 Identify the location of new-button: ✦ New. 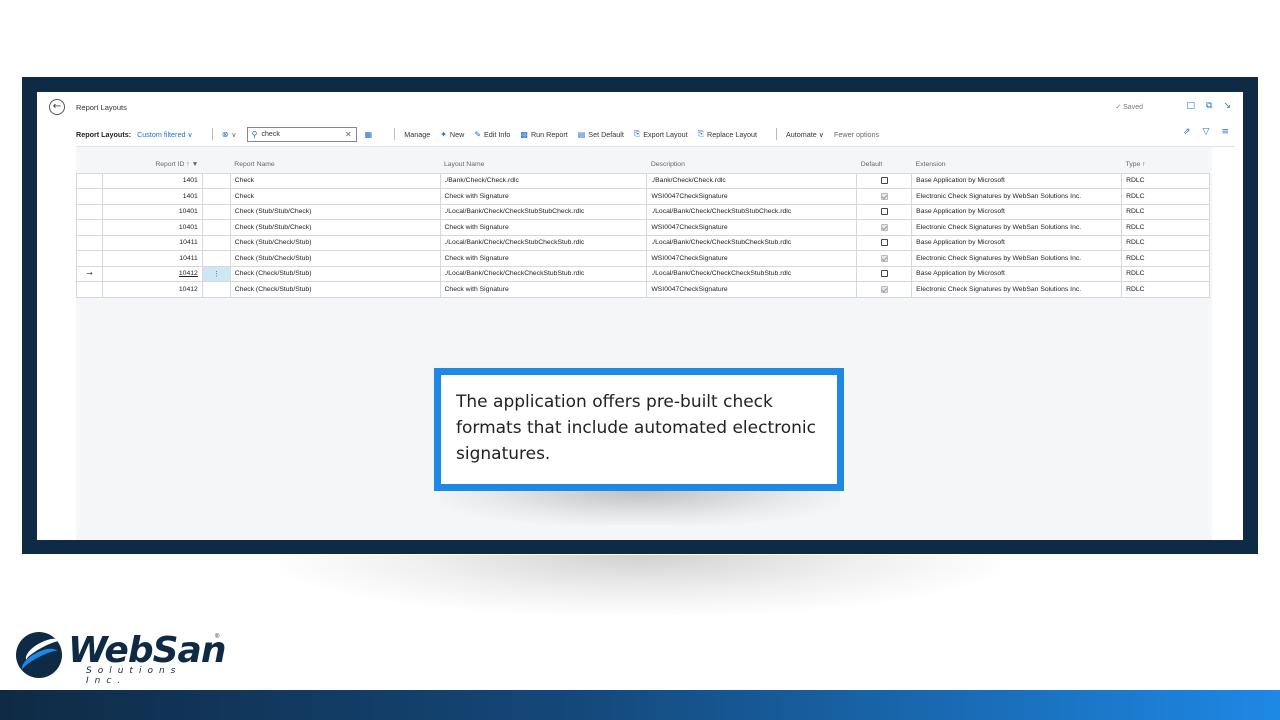
(452, 134).